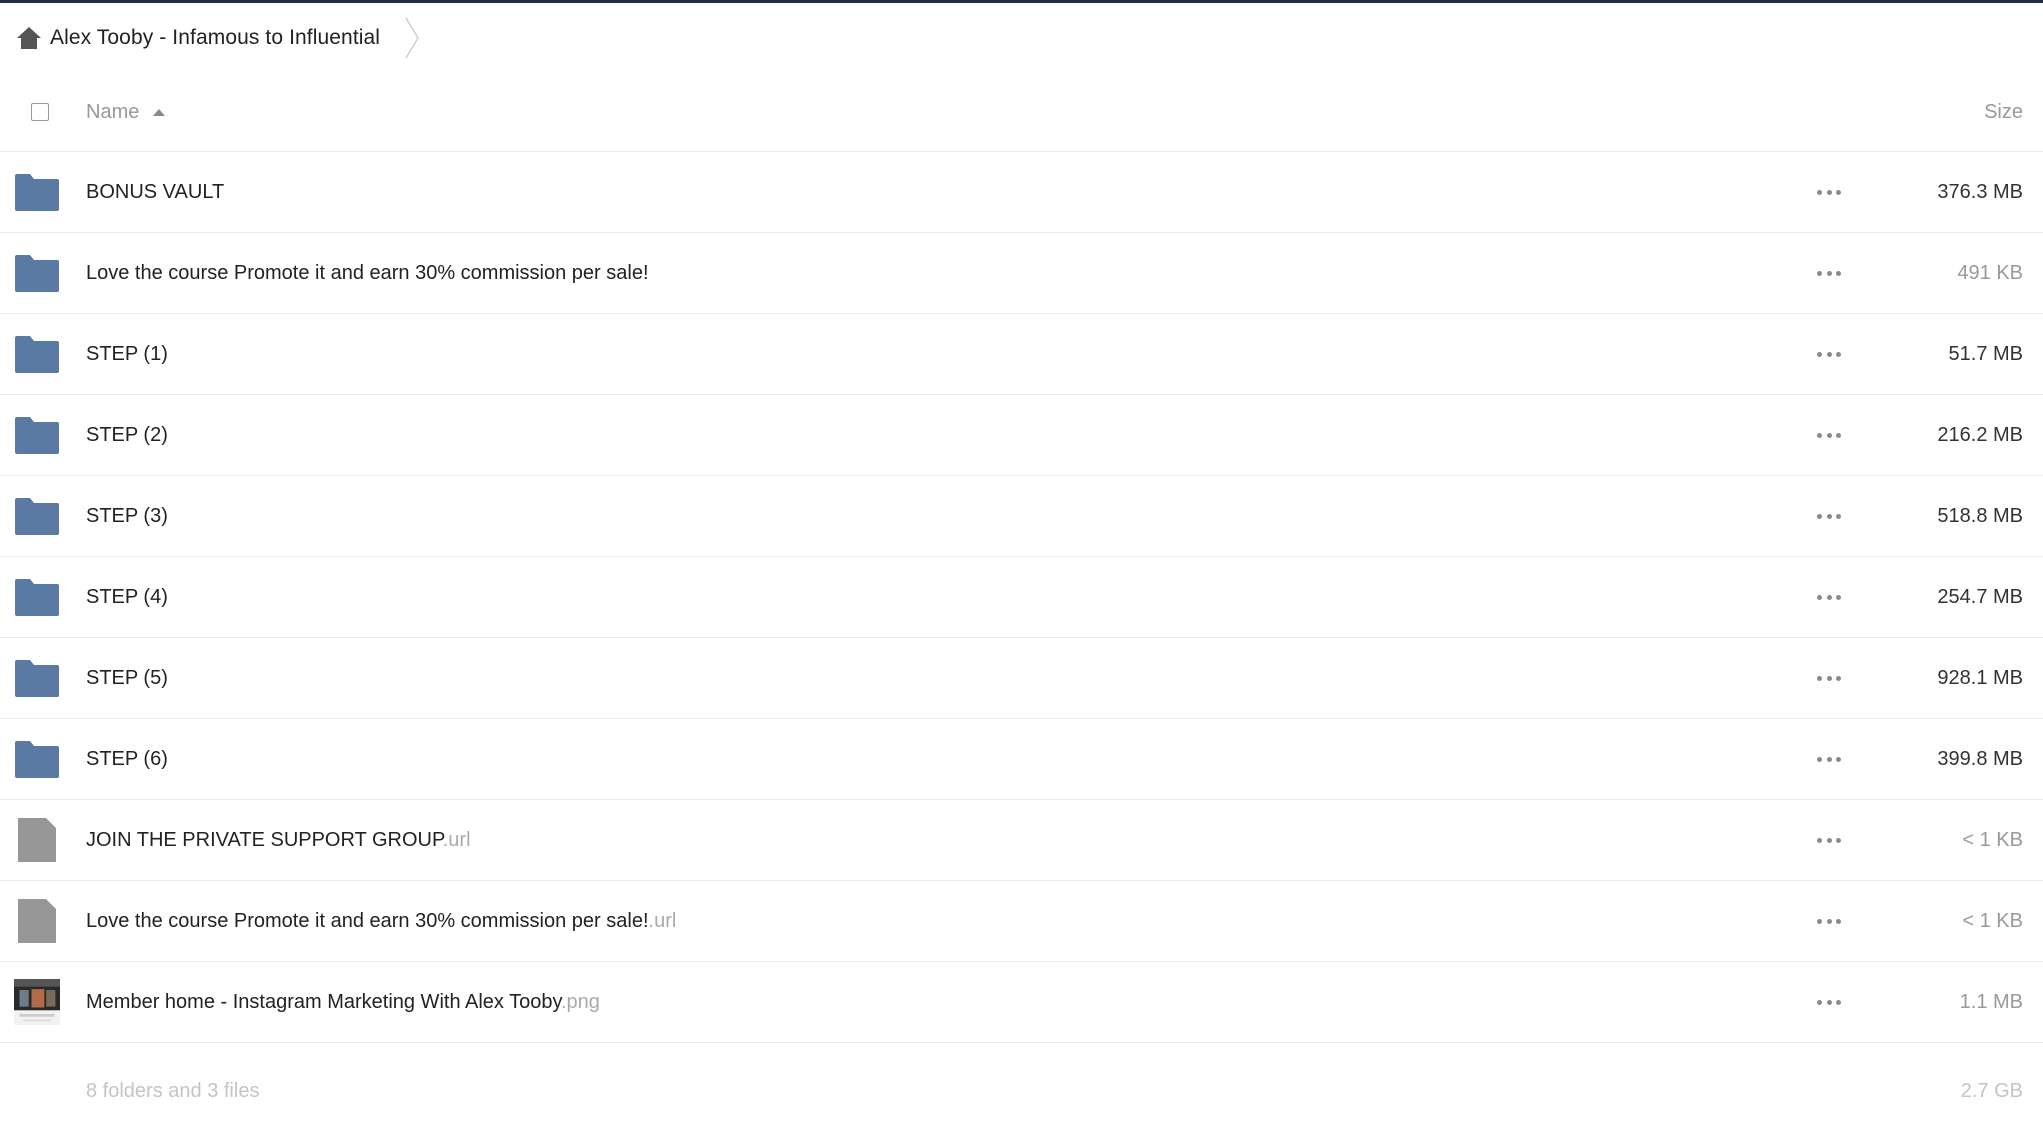  What do you see at coordinates (1021, 112) in the screenshot?
I see `file-list-header: Name Size` at bounding box center [1021, 112].